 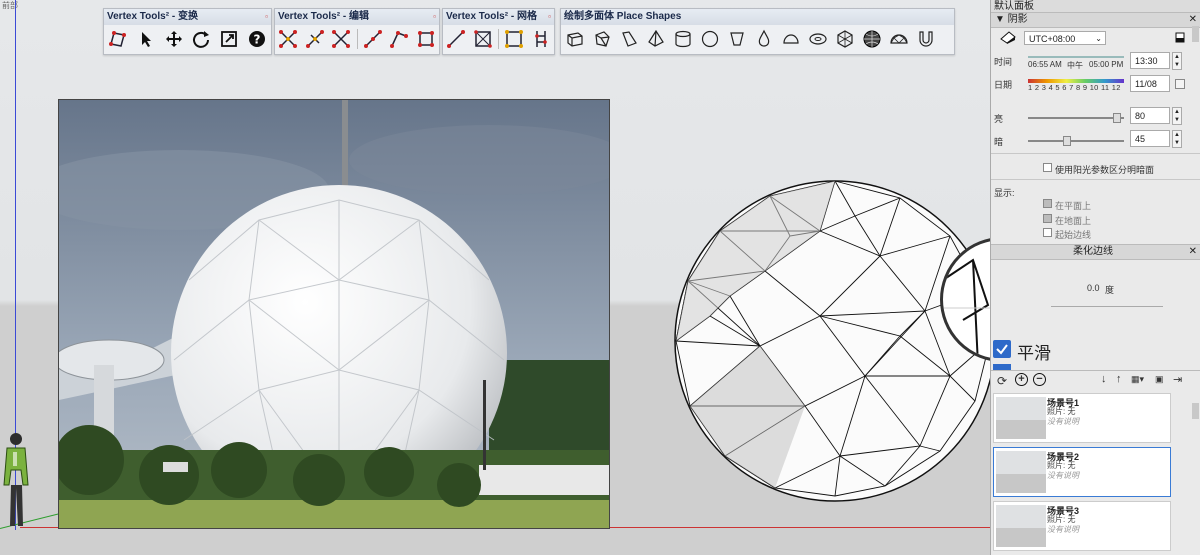 What do you see at coordinates (818, 39) in the screenshot?
I see `torus-shape-icon` at bounding box center [818, 39].